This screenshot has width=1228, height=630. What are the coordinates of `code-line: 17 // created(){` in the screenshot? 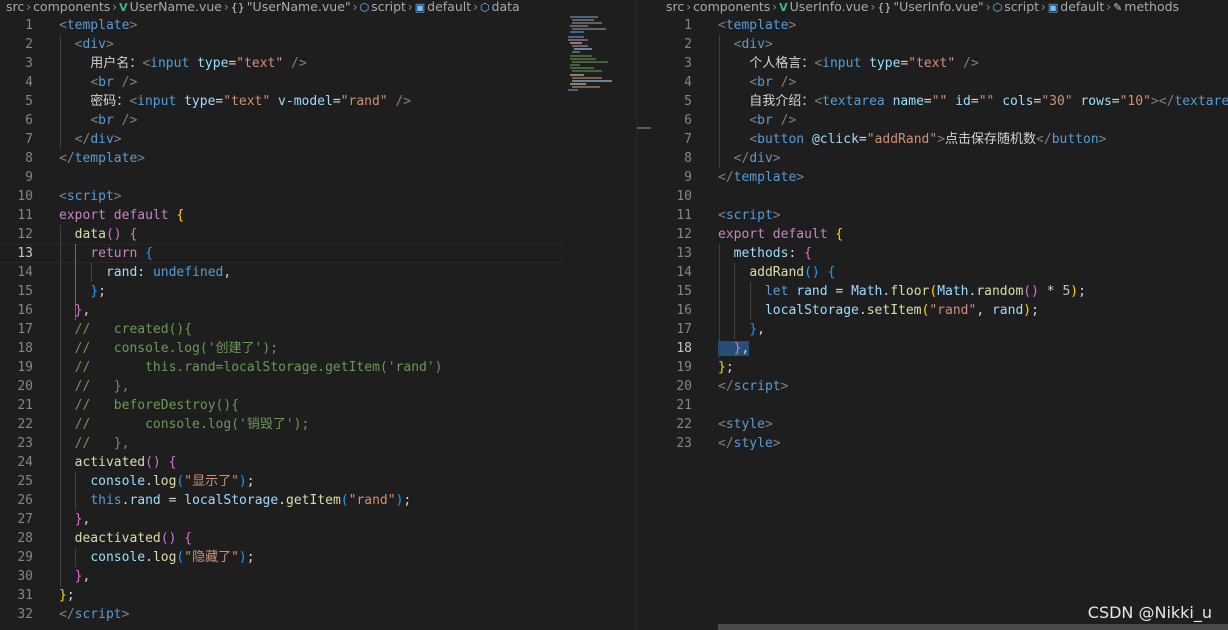 It's located at (318, 329).